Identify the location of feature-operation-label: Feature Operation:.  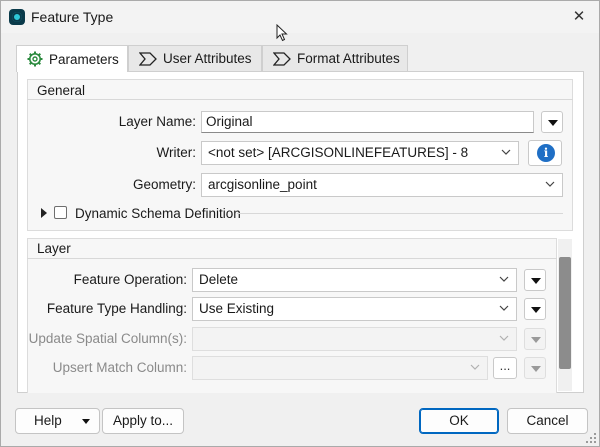
(130, 279).